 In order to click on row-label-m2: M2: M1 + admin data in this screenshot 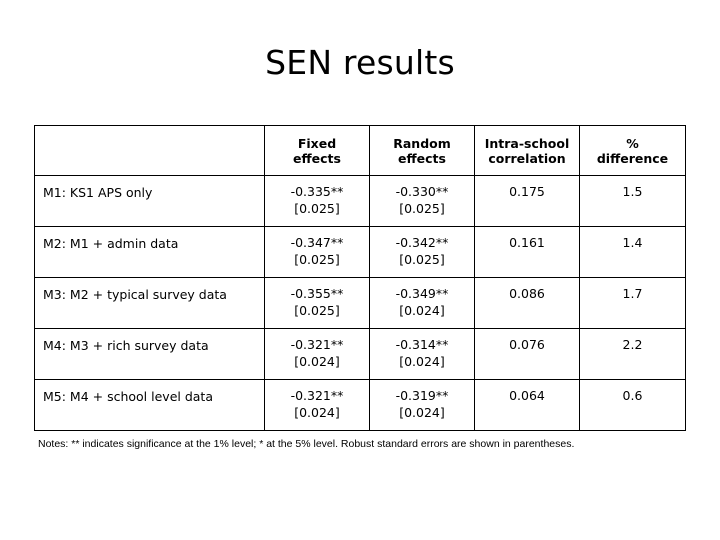, I will do `click(149, 252)`.